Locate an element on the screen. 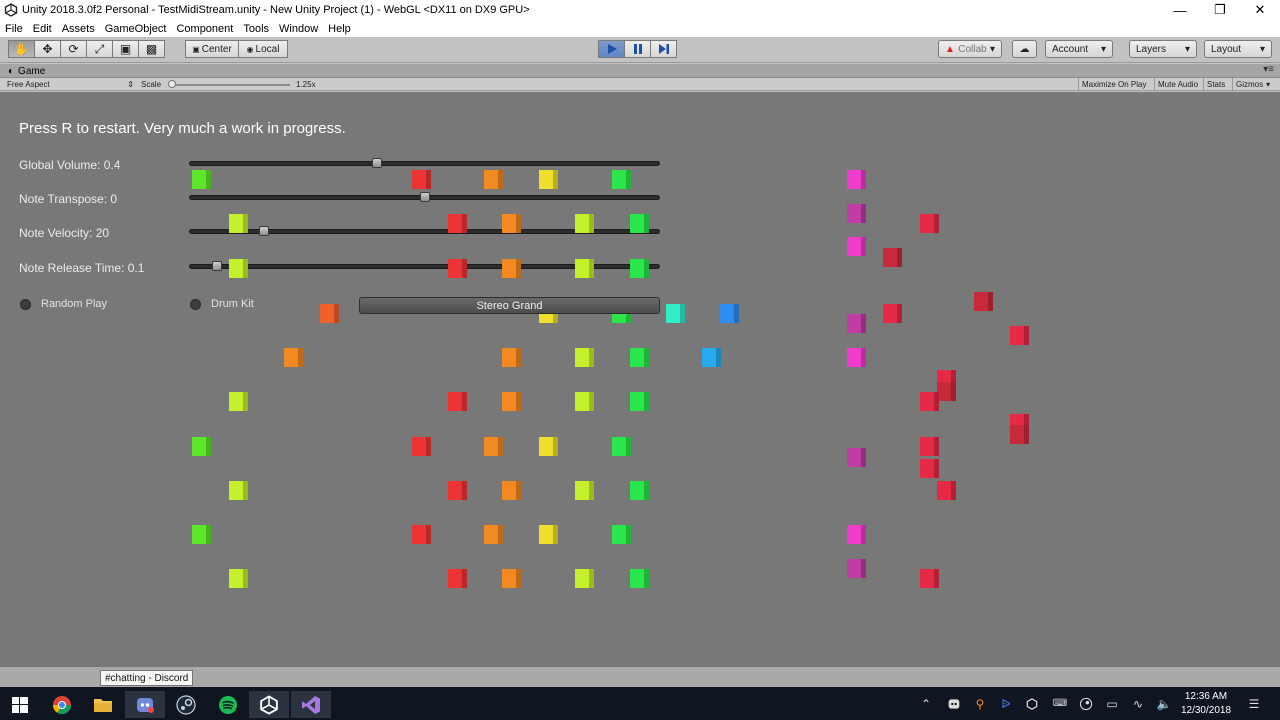 The height and width of the screenshot is (720, 1280). menu-help: Help is located at coordinates (339, 29).